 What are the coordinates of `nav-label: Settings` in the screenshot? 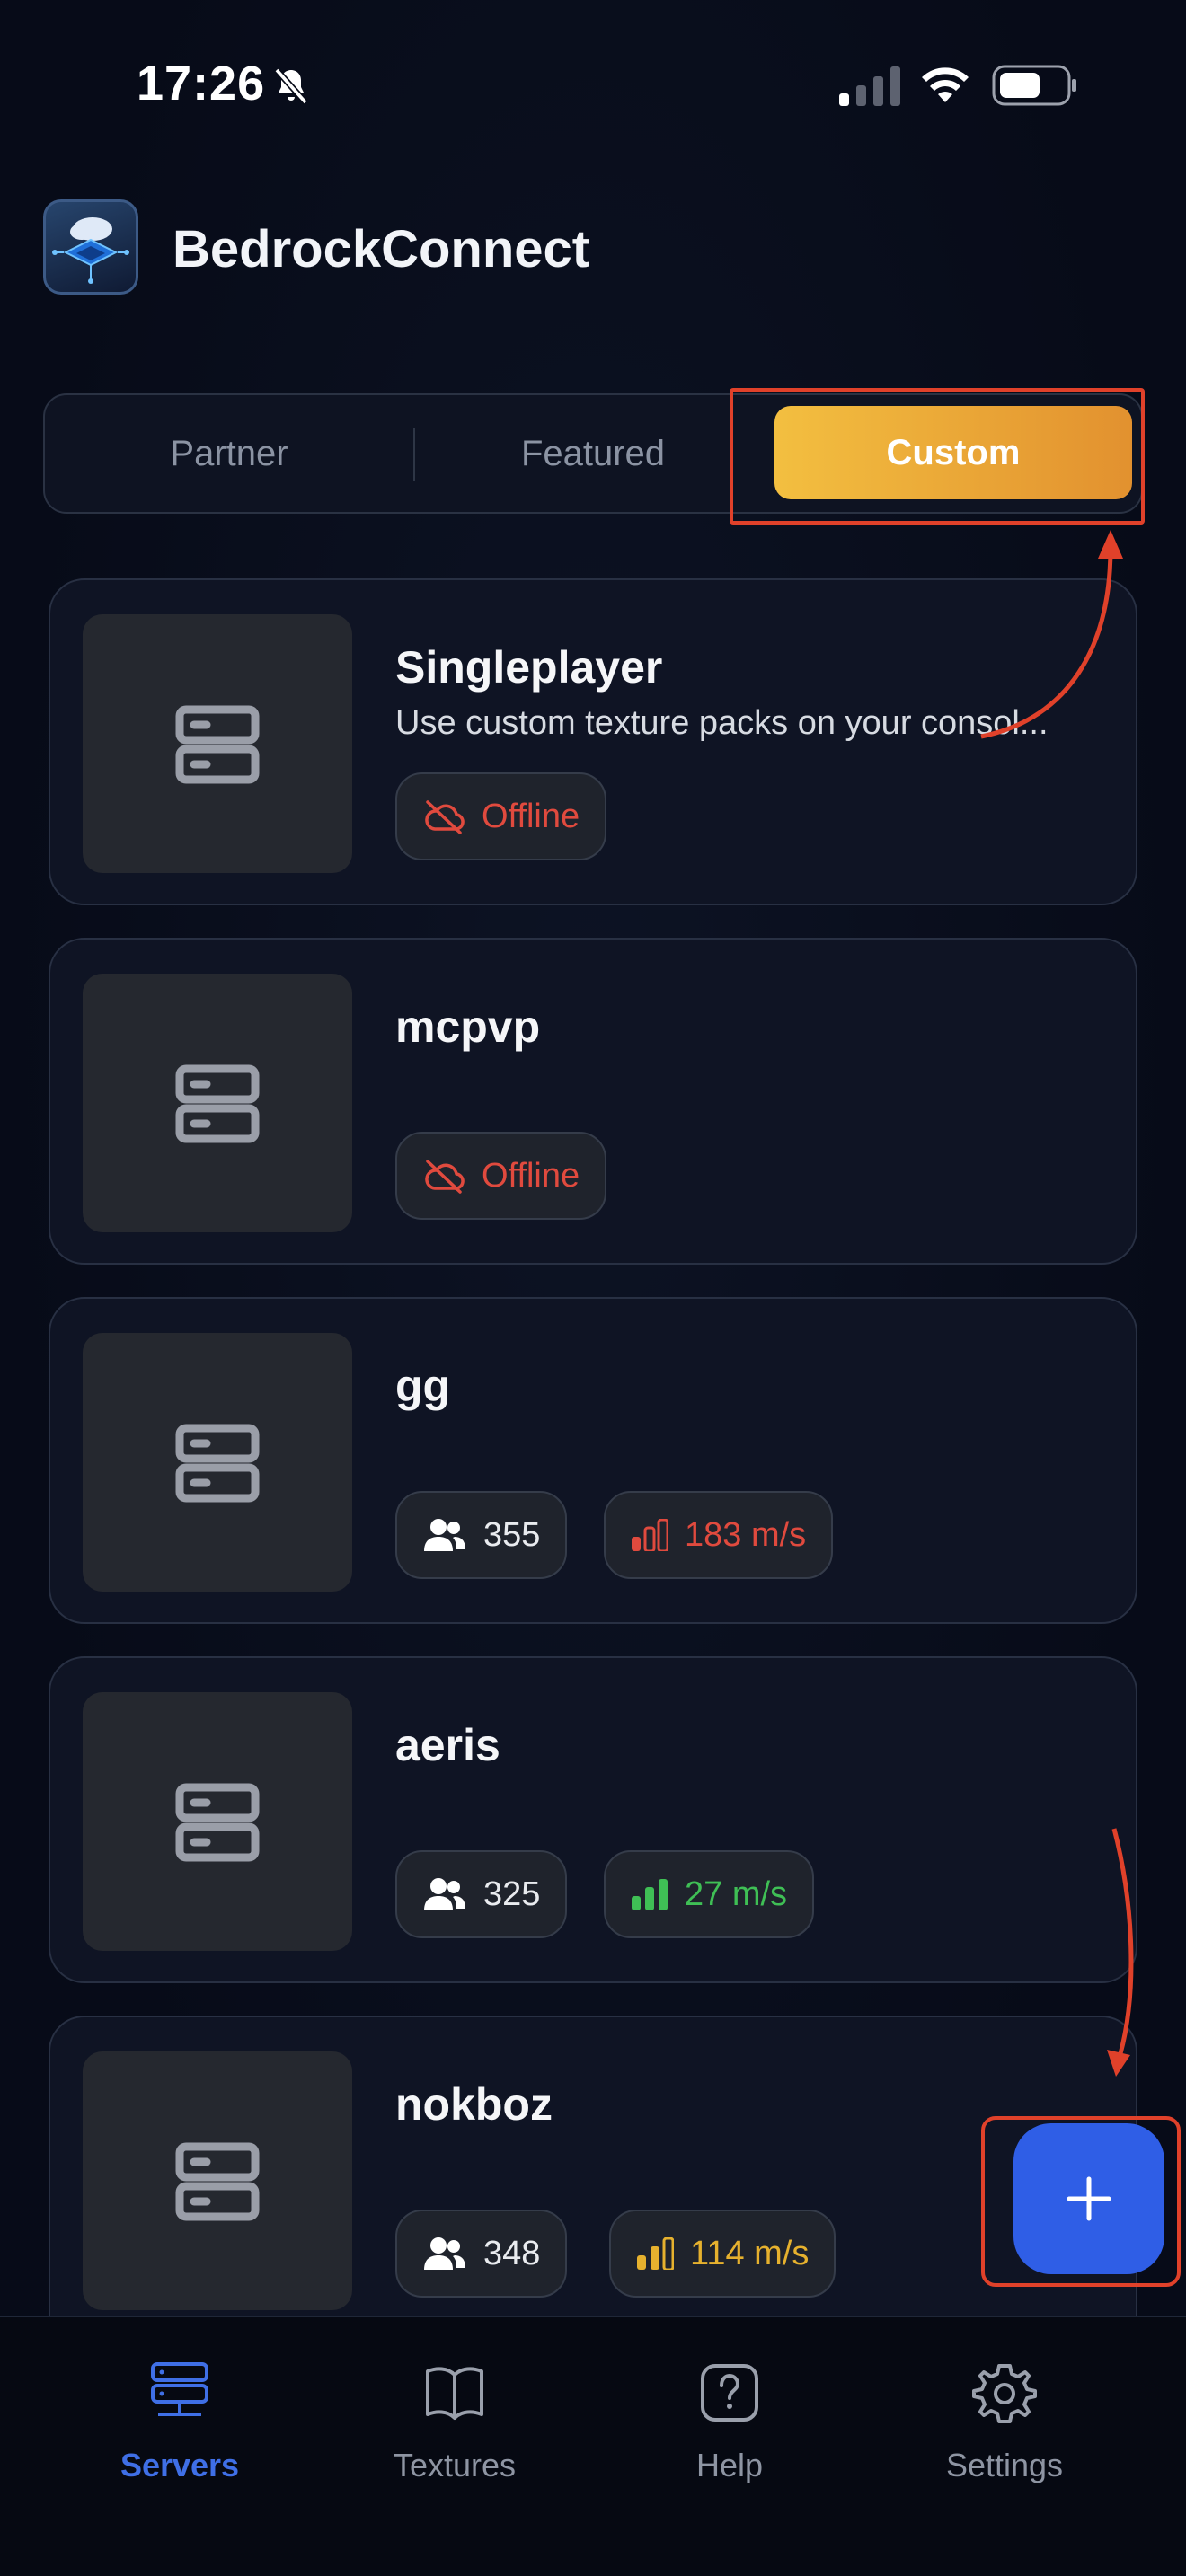 It's located at (1004, 2465).